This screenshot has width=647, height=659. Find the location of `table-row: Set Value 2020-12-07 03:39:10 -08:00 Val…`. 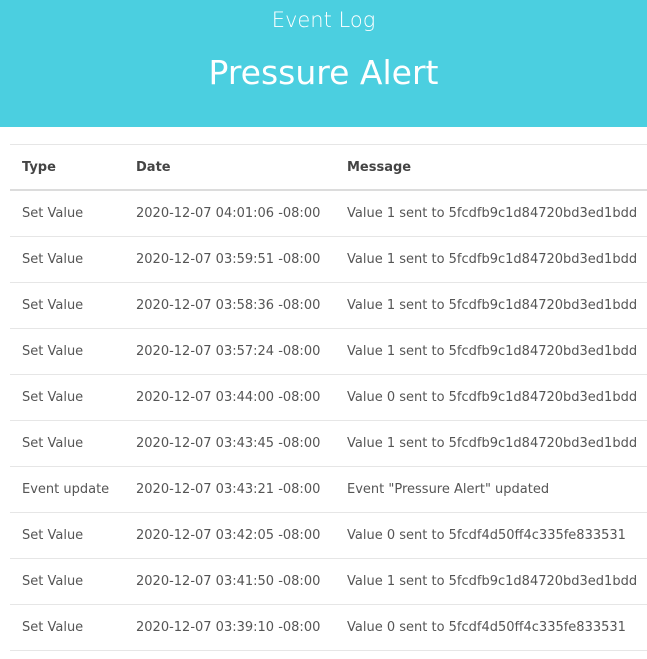

table-row: Set Value 2020-12-07 03:39:10 -08:00 Val… is located at coordinates (328, 628).